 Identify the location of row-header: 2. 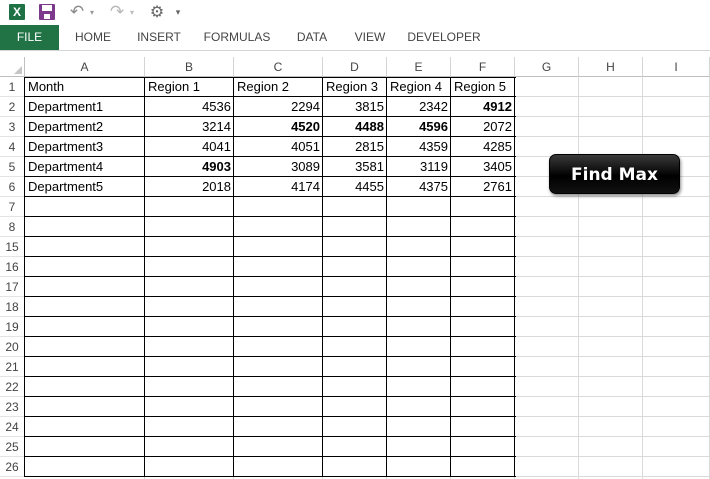
(12, 107).